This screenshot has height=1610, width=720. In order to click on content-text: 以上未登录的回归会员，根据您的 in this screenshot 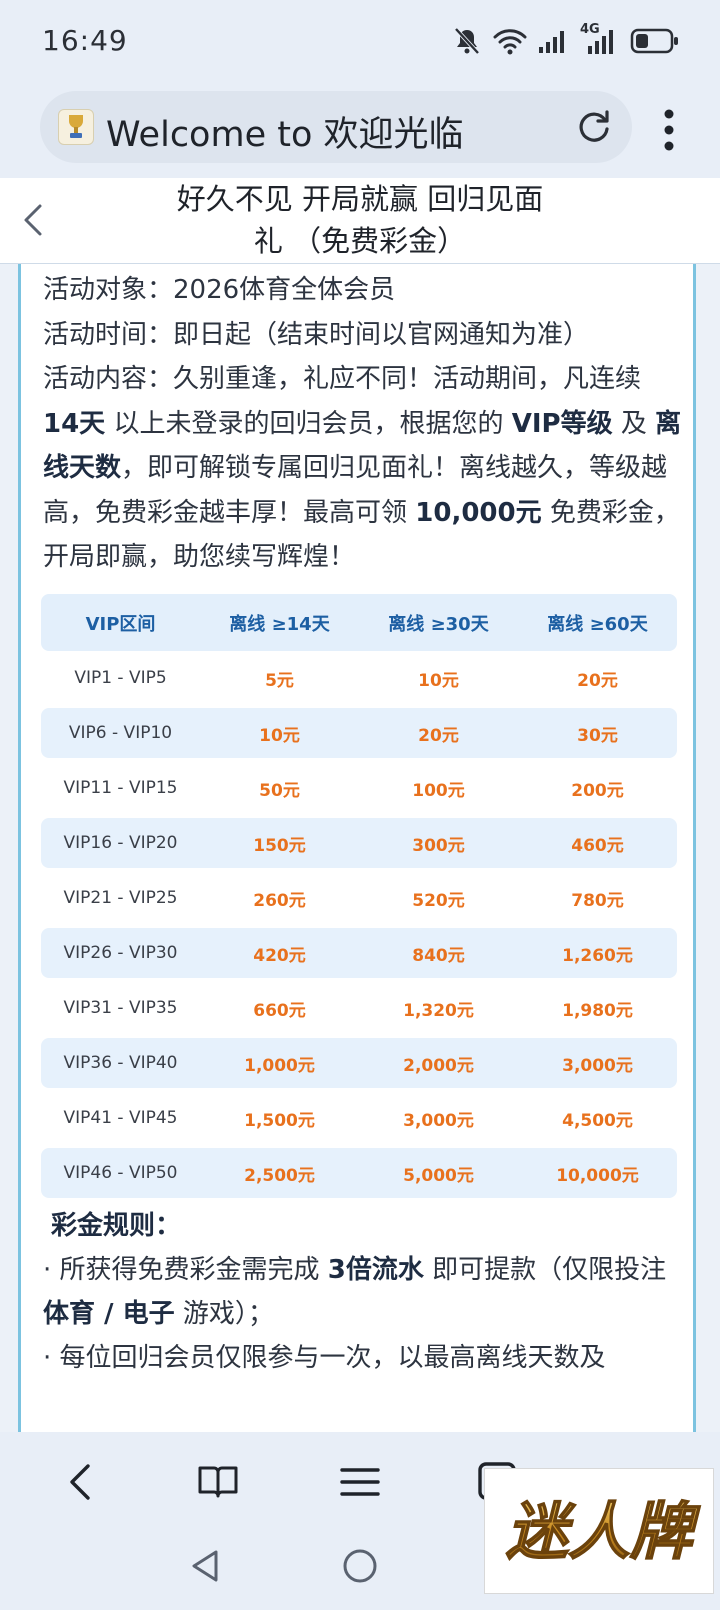, I will do `click(308, 423)`.